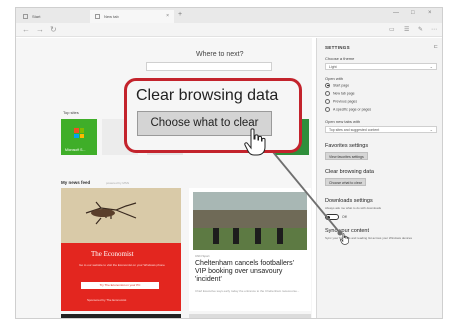 This screenshot has width=451, height=327. I want to click on radio-selected-icon, so click(327, 85).